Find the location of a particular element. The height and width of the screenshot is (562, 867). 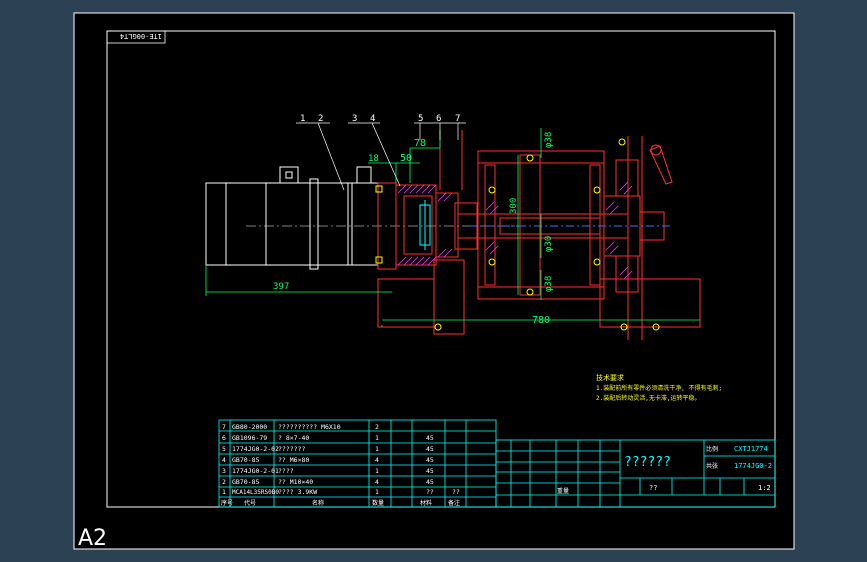

bom-header-weight: 备注 is located at coordinates (454, 503).